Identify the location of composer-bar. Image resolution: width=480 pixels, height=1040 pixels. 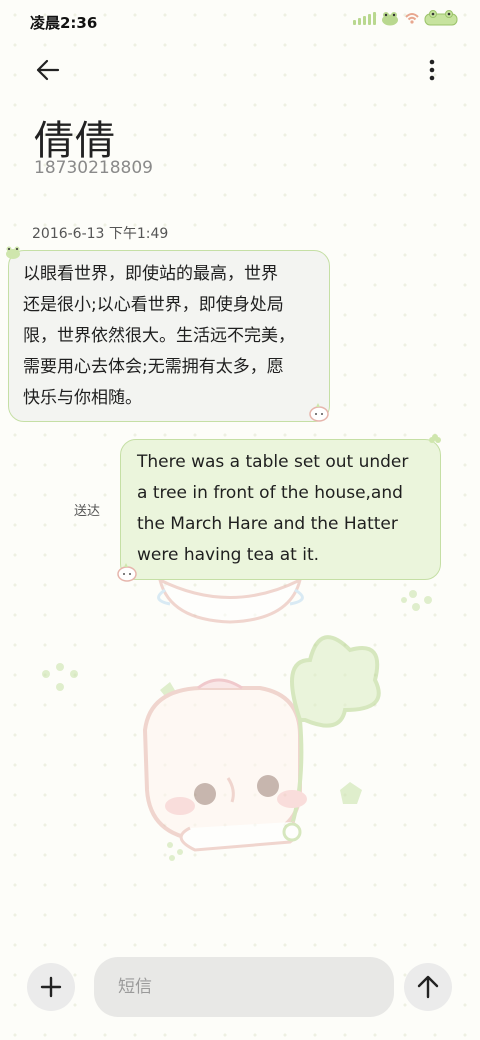
(240, 988).